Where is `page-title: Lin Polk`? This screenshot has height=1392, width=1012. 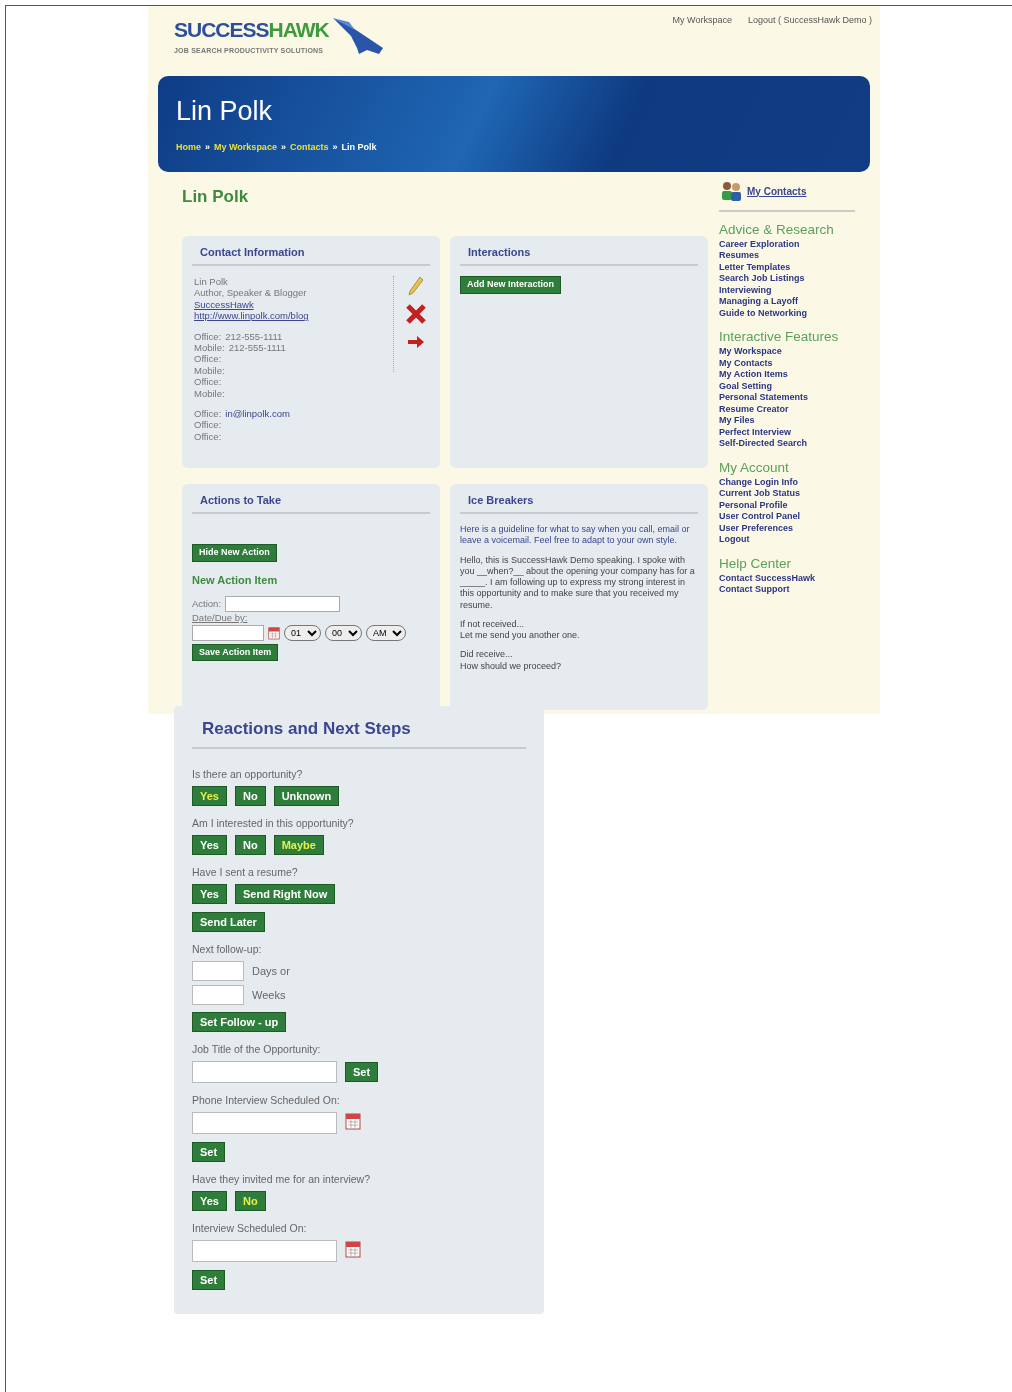
page-title: Lin Polk is located at coordinates (225, 111).